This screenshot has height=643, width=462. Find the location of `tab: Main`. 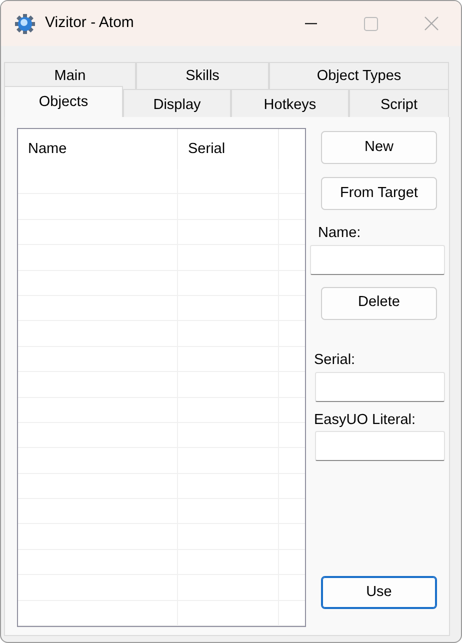

tab: Main is located at coordinates (70, 75).